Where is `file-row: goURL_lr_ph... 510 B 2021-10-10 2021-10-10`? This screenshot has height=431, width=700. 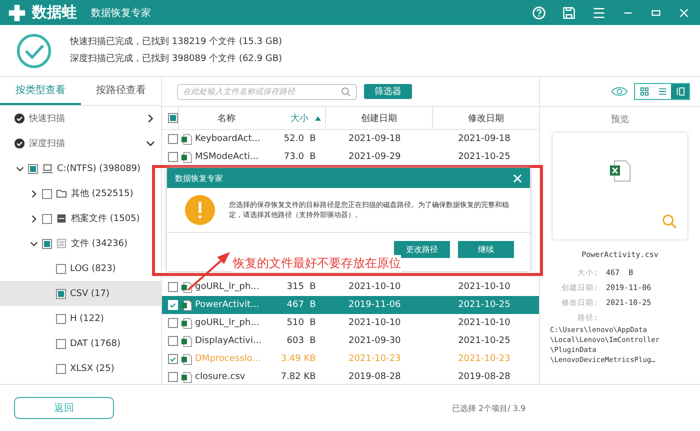
file-row: goURL_lr_ph... 510 B 2021-10-10 2021-10-10 is located at coordinates (350, 323).